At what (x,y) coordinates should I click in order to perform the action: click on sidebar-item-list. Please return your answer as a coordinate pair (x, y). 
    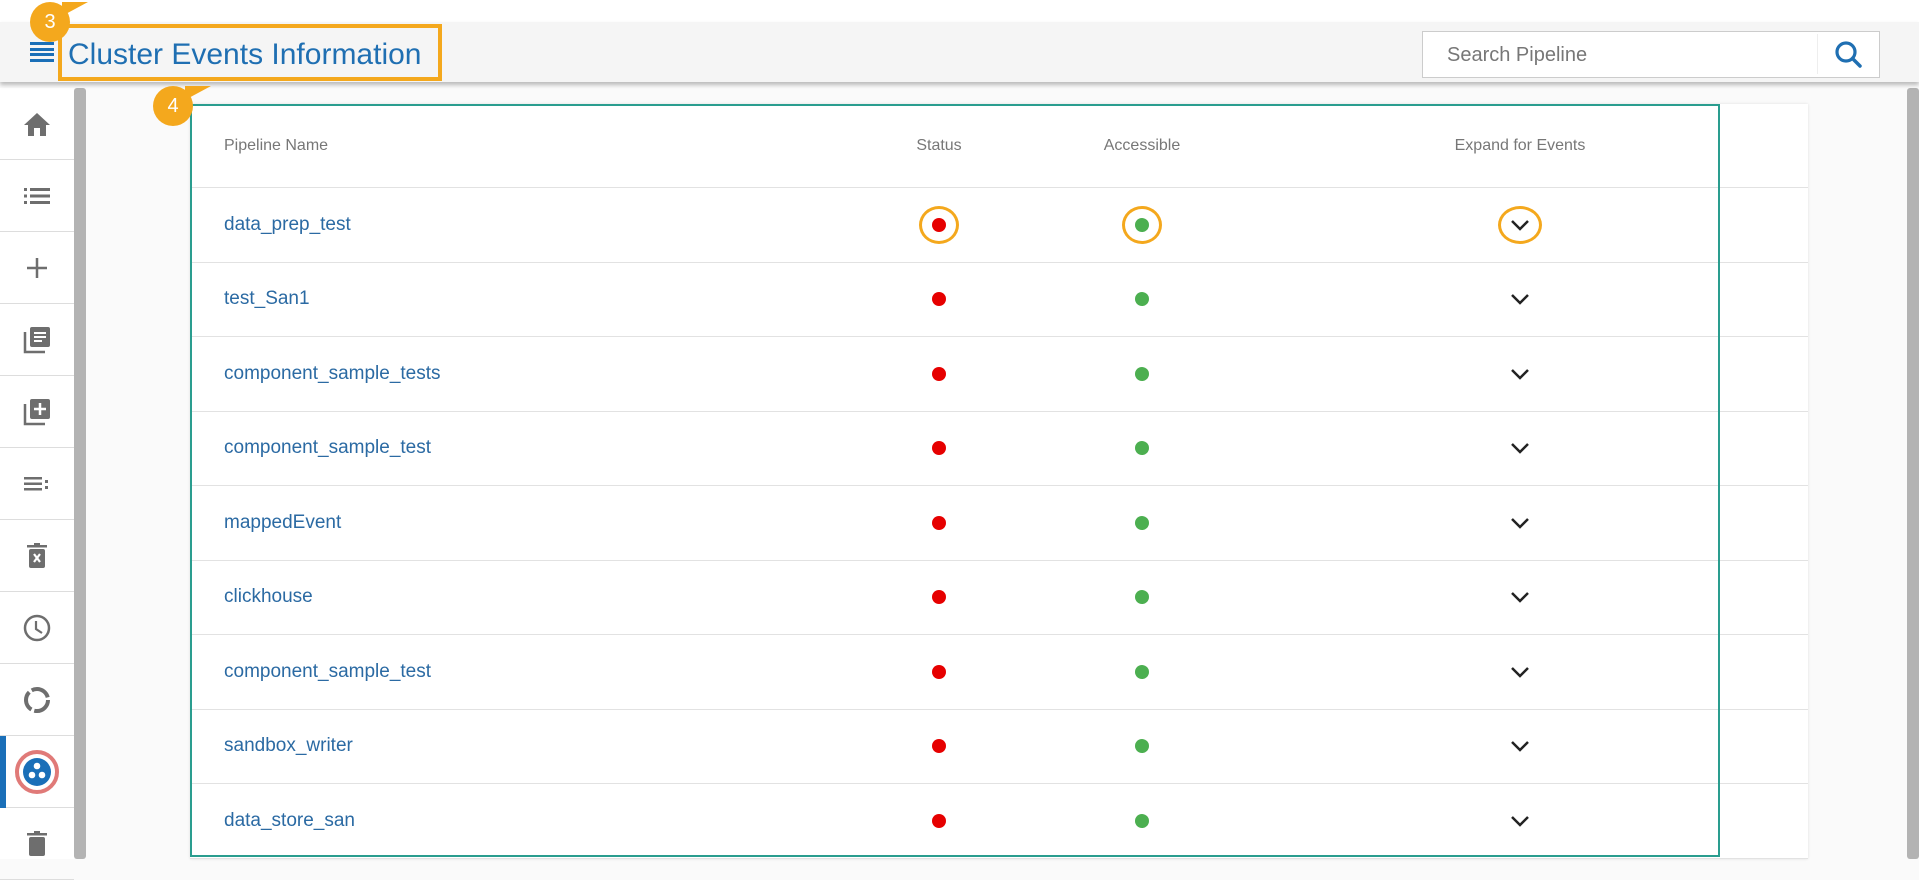
    Looking at the image, I should click on (37, 196).